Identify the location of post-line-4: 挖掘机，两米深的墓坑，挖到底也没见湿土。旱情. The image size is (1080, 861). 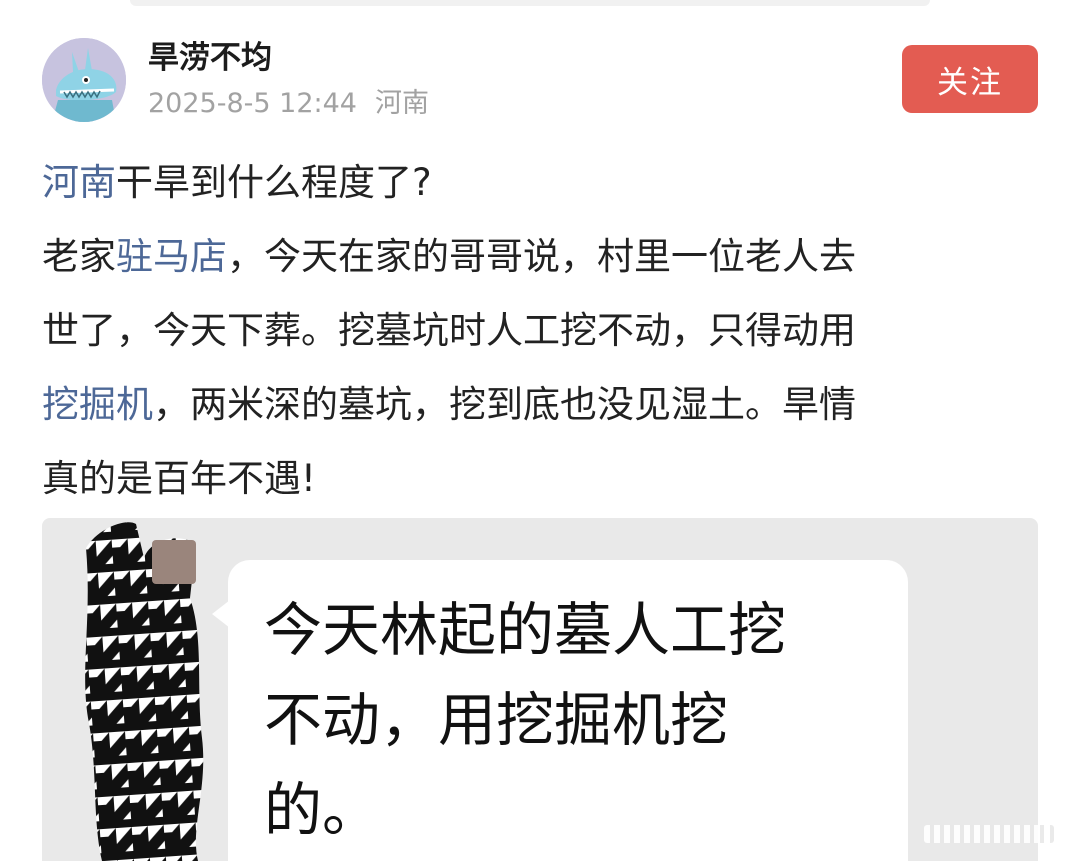
(540, 405).